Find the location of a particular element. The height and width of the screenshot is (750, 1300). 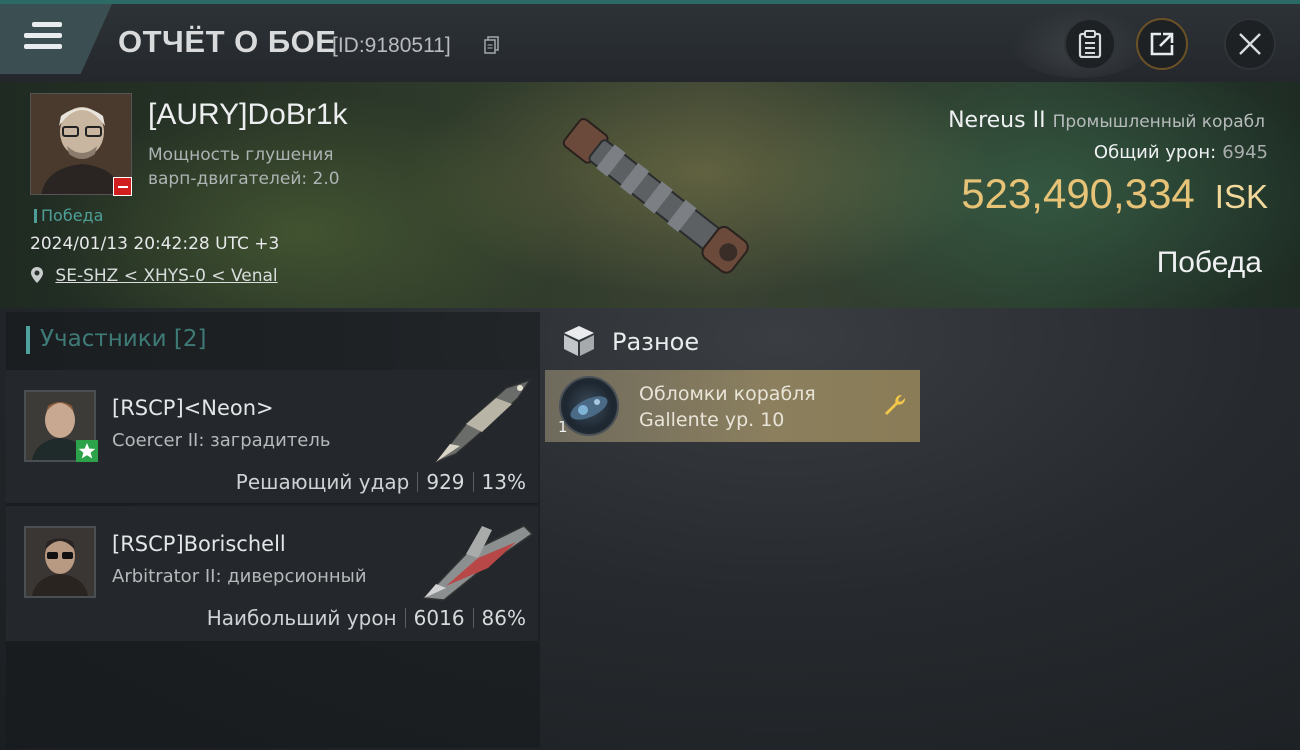

share-export-icon is located at coordinates (1162, 44).